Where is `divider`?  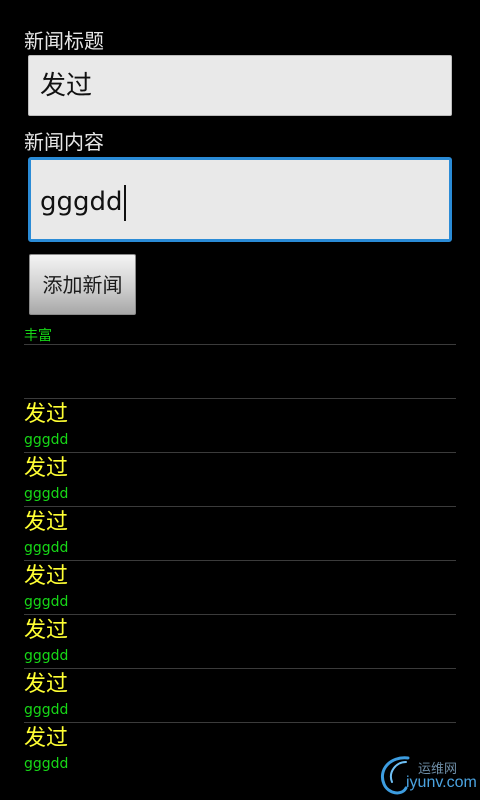
divider is located at coordinates (240, 344).